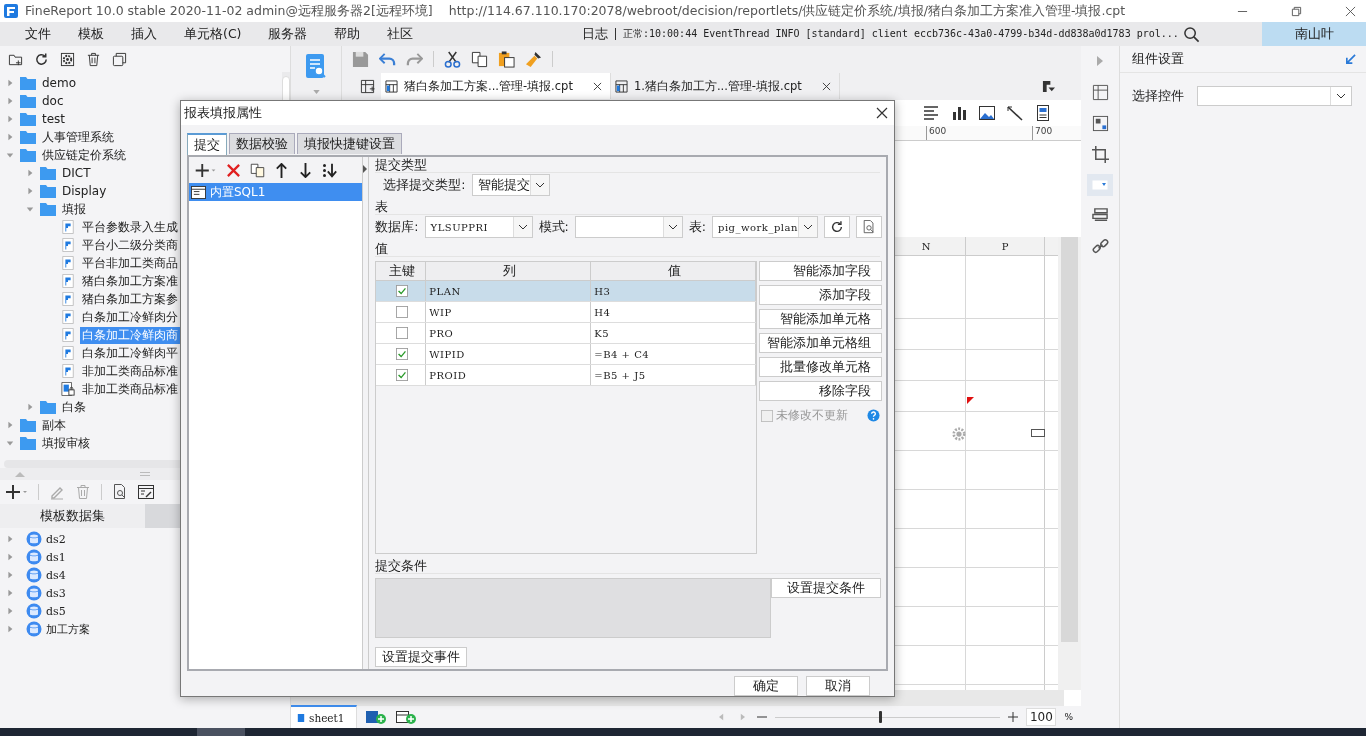 The height and width of the screenshot is (736, 1366). What do you see at coordinates (873, 415) in the screenshot?
I see `help-icon` at bounding box center [873, 415].